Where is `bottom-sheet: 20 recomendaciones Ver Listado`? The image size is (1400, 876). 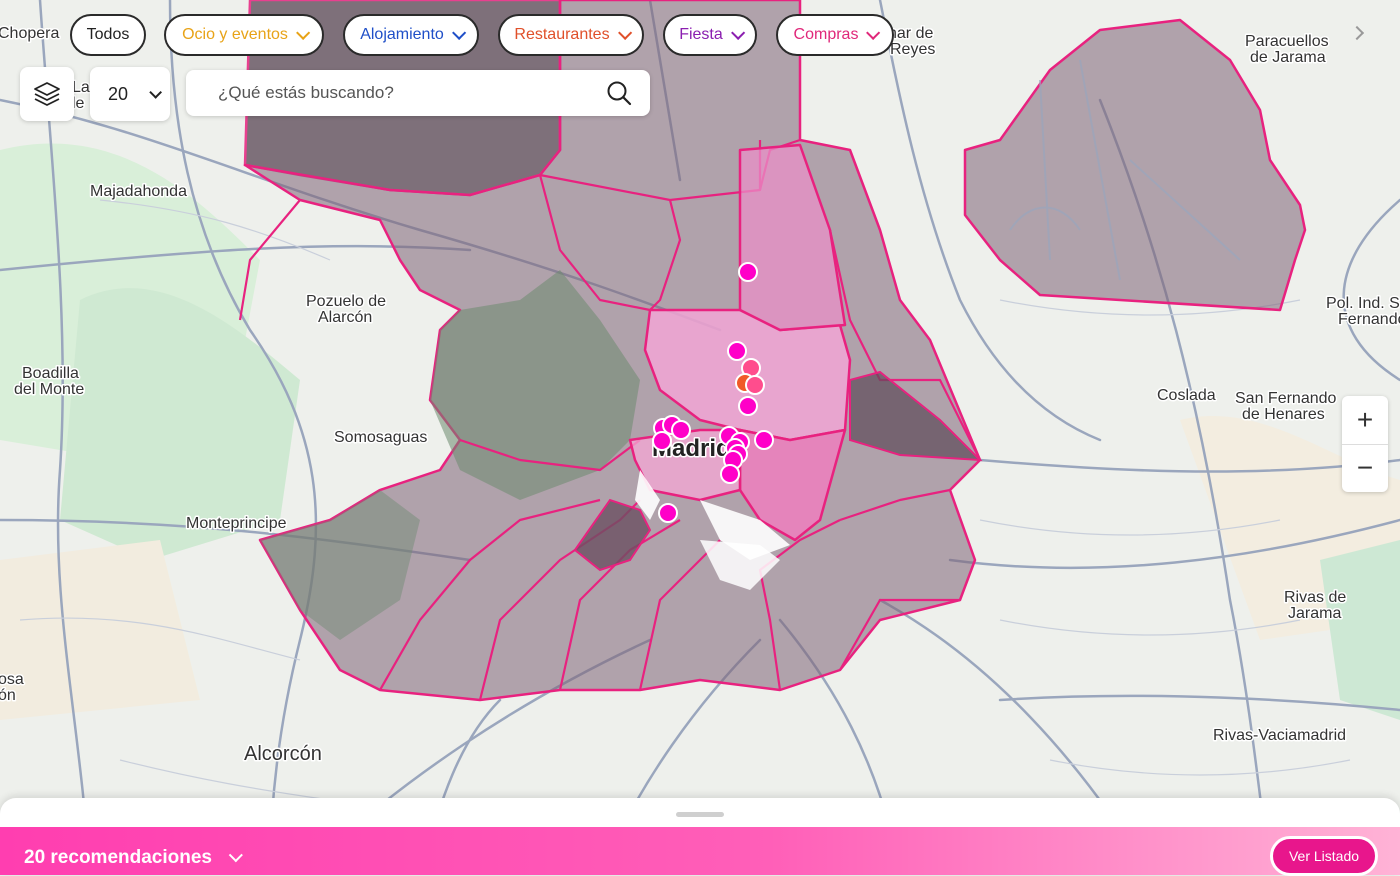
bottom-sheet: 20 recomendaciones Ver Listado is located at coordinates (700, 837).